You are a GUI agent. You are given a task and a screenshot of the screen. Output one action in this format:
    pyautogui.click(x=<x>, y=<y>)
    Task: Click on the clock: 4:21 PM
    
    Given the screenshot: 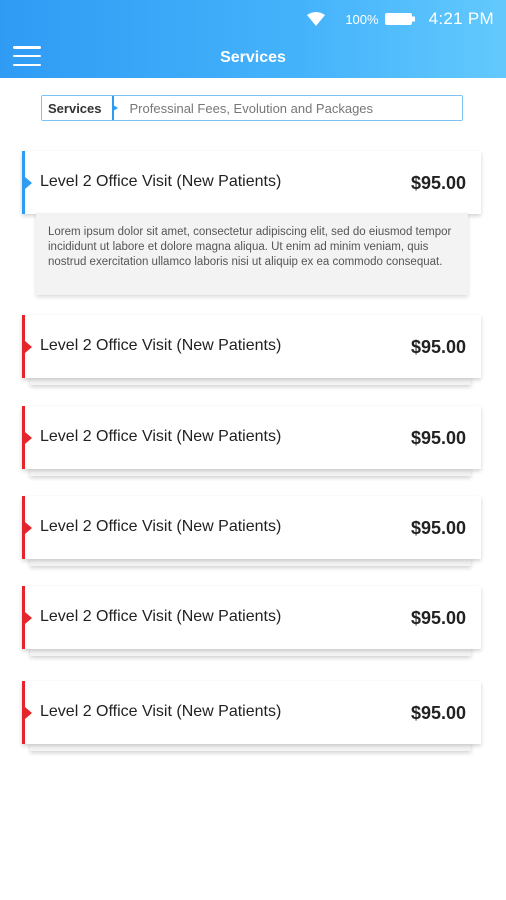 What is the action you would take?
    pyautogui.click(x=461, y=18)
    